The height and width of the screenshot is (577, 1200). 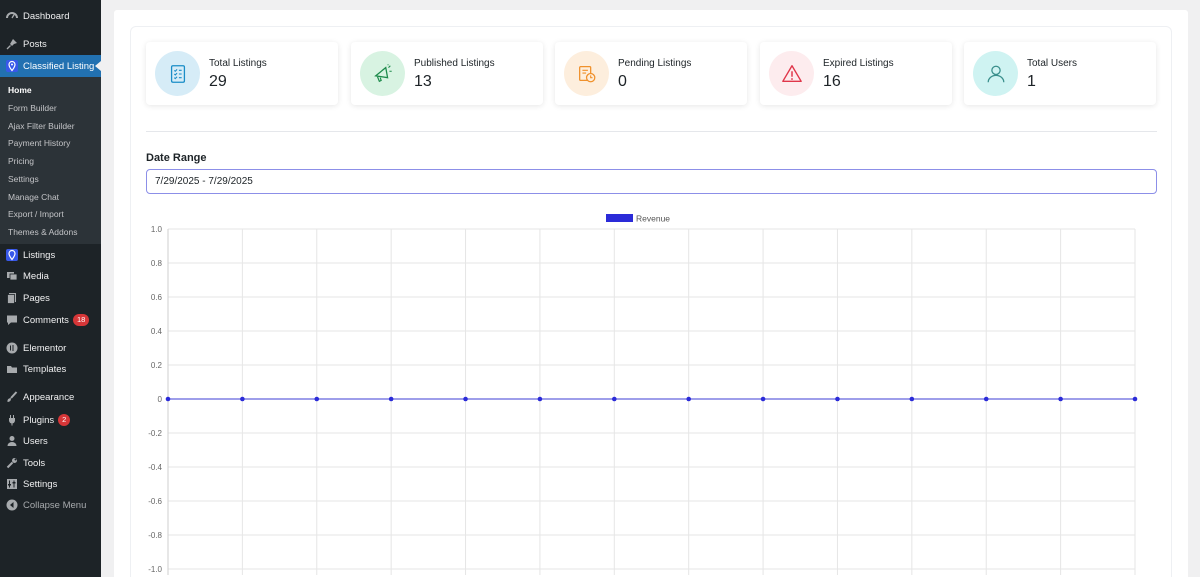 I want to click on menu-label: Plugins, so click(x=39, y=420).